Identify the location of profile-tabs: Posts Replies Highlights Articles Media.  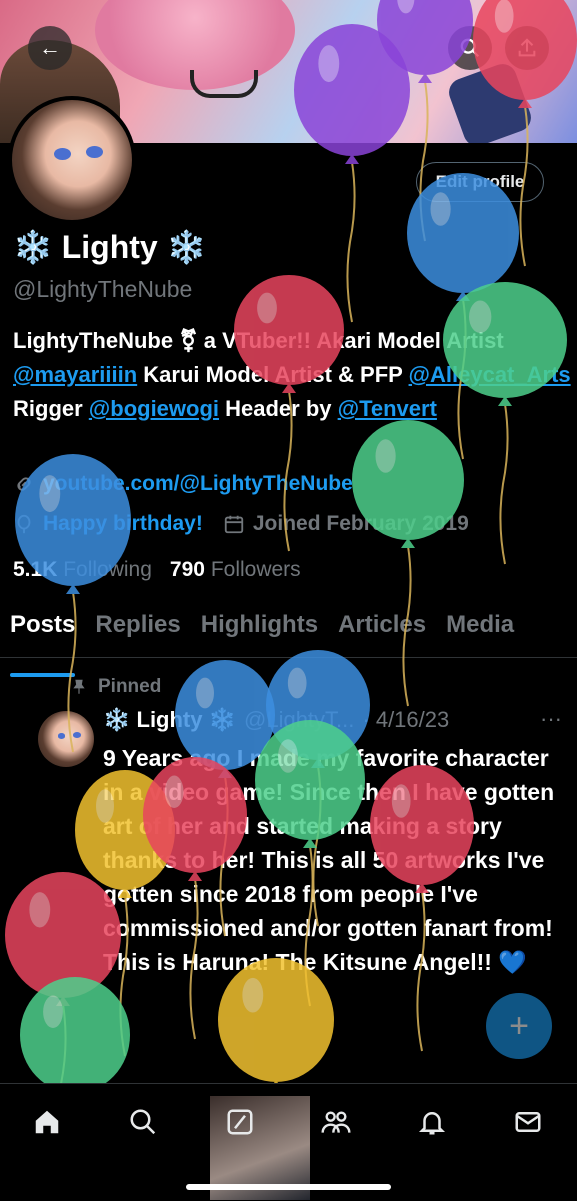
(288, 641).